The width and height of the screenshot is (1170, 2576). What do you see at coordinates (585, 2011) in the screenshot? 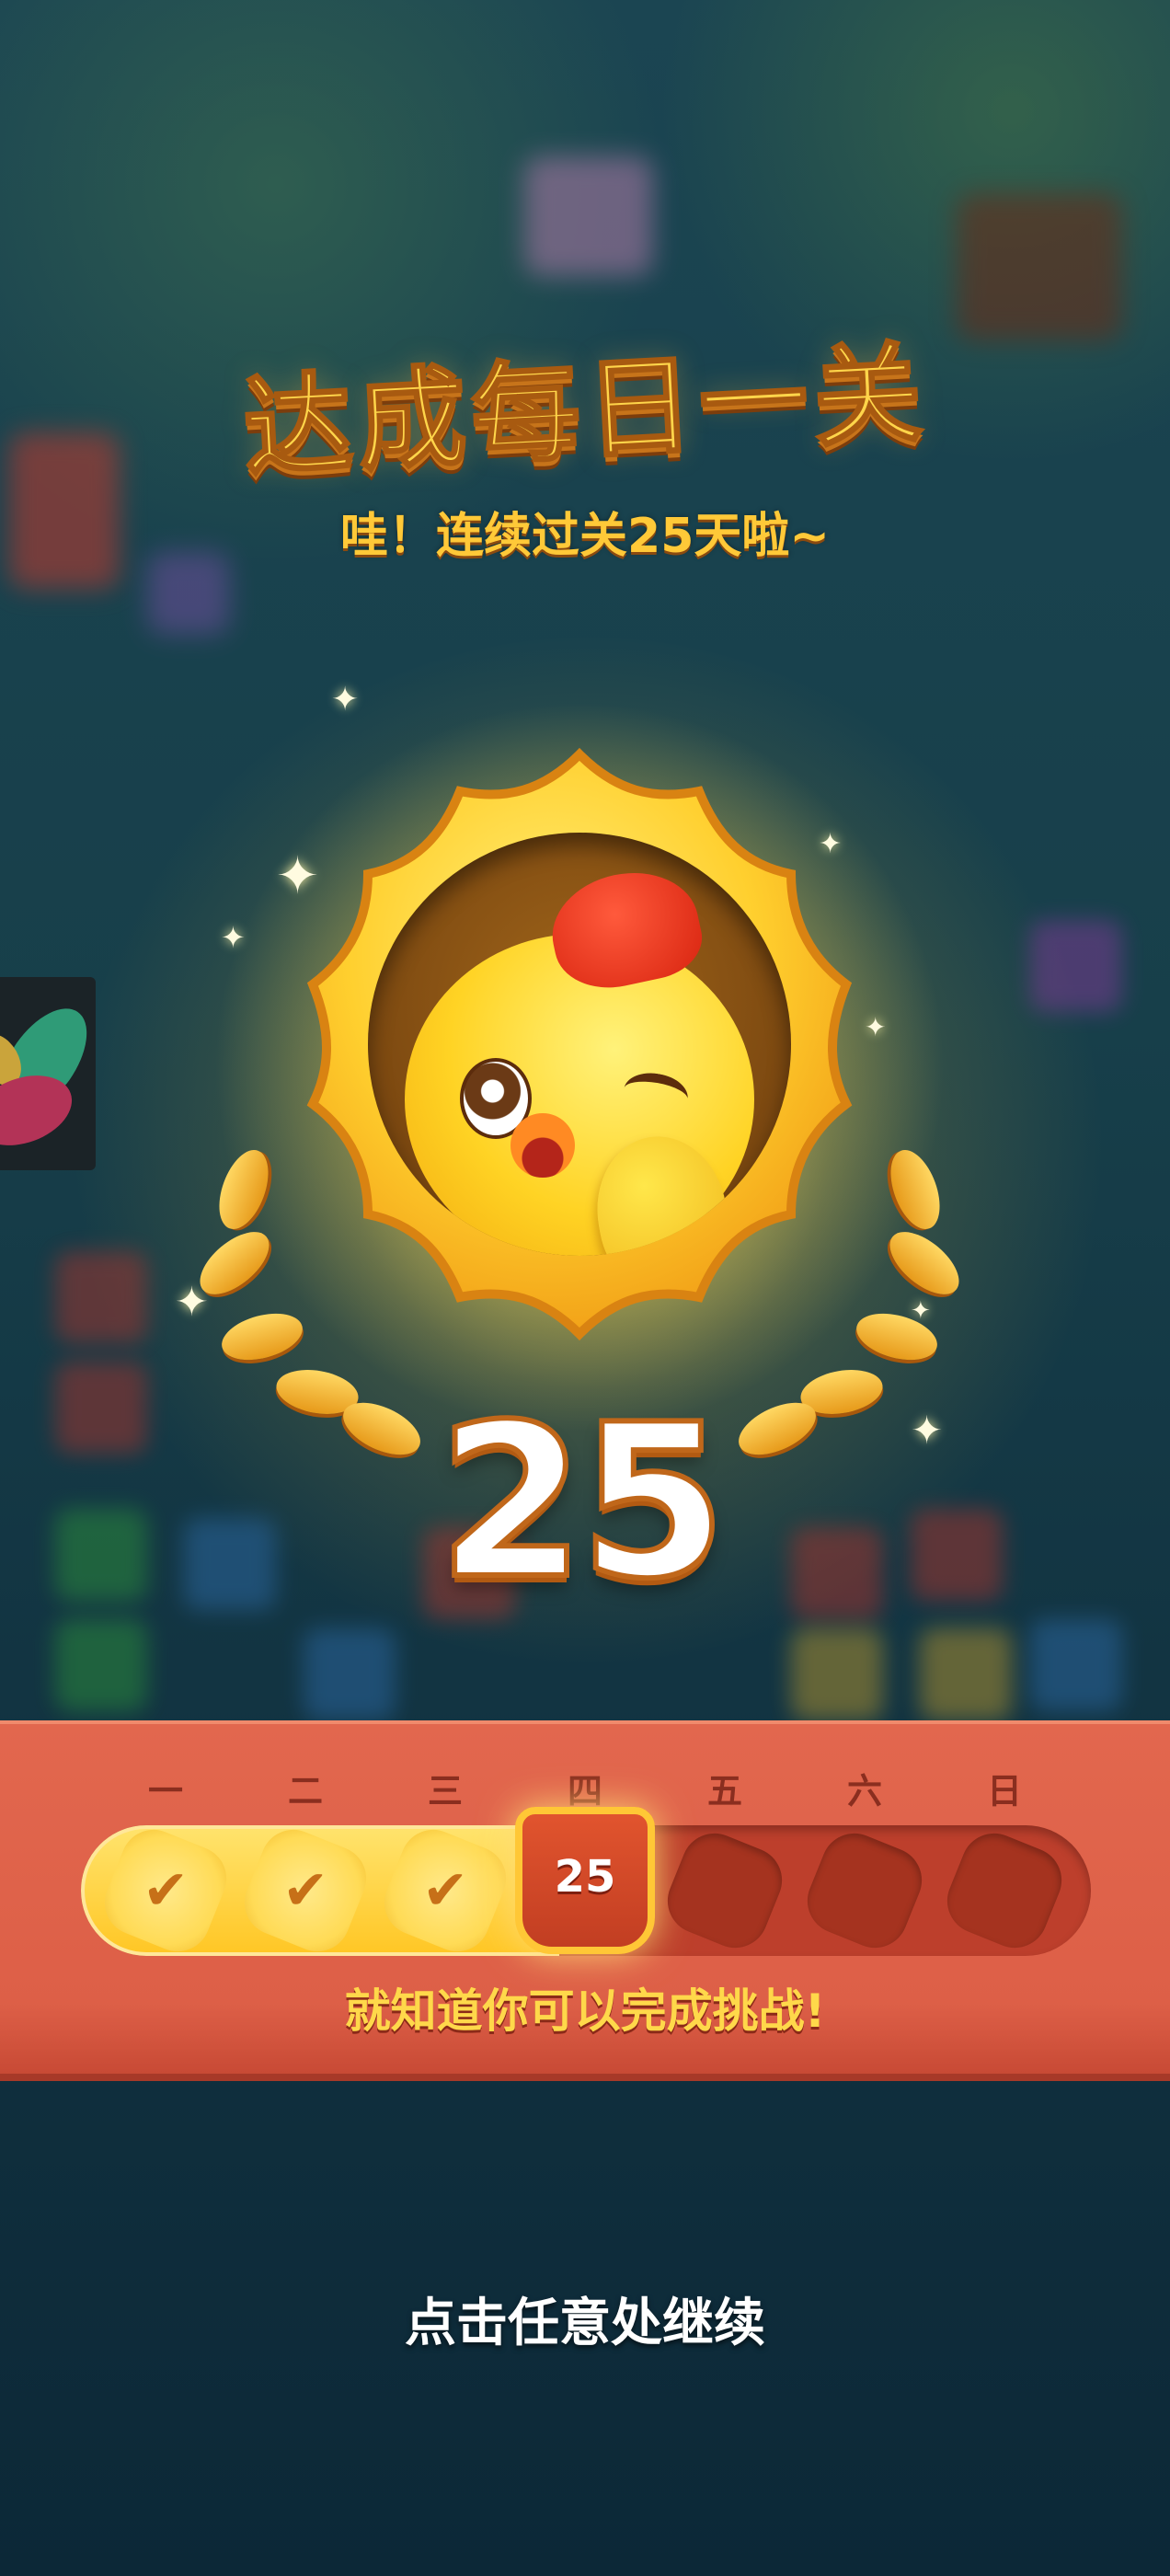
I see `encouragement-message: 就知道你可以完成挑战!` at bounding box center [585, 2011].